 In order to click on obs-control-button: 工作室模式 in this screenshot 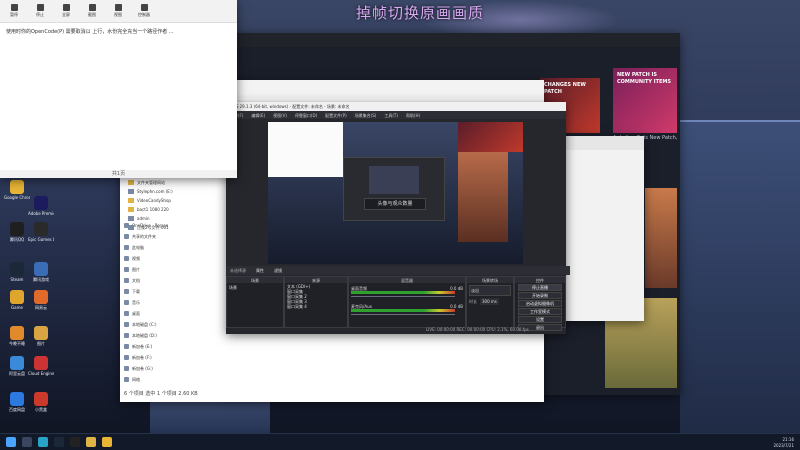, I will do `click(540, 311)`.